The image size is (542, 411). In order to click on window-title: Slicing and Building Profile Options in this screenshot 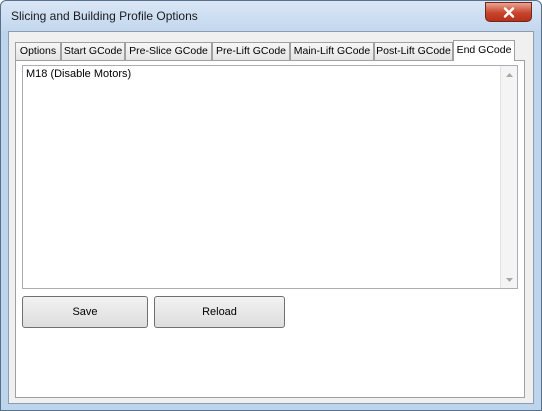, I will do `click(104, 16)`.